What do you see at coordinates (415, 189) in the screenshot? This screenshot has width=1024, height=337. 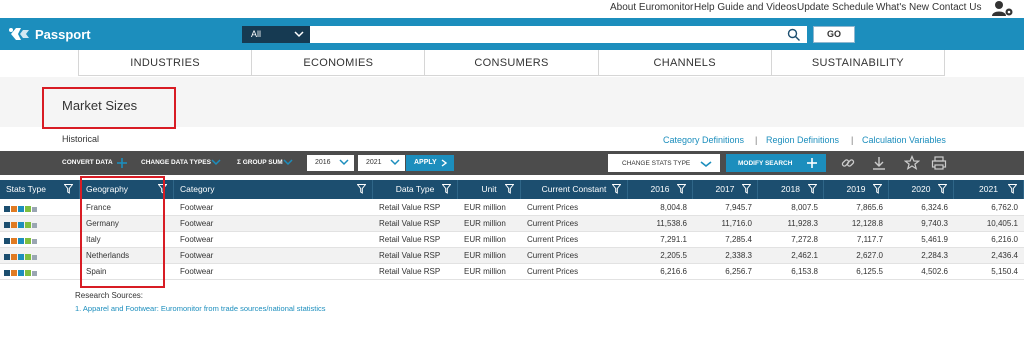 I see `column-header-data-type: Data Type` at bounding box center [415, 189].